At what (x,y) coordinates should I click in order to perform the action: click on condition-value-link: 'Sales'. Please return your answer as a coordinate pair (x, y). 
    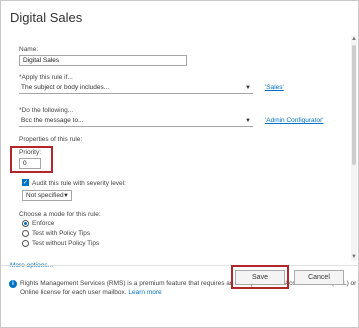
    Looking at the image, I should click on (274, 87).